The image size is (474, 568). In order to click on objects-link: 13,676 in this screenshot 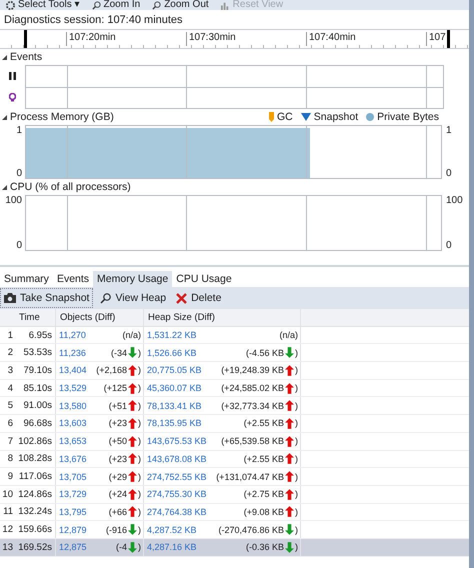, I will do `click(73, 459)`.